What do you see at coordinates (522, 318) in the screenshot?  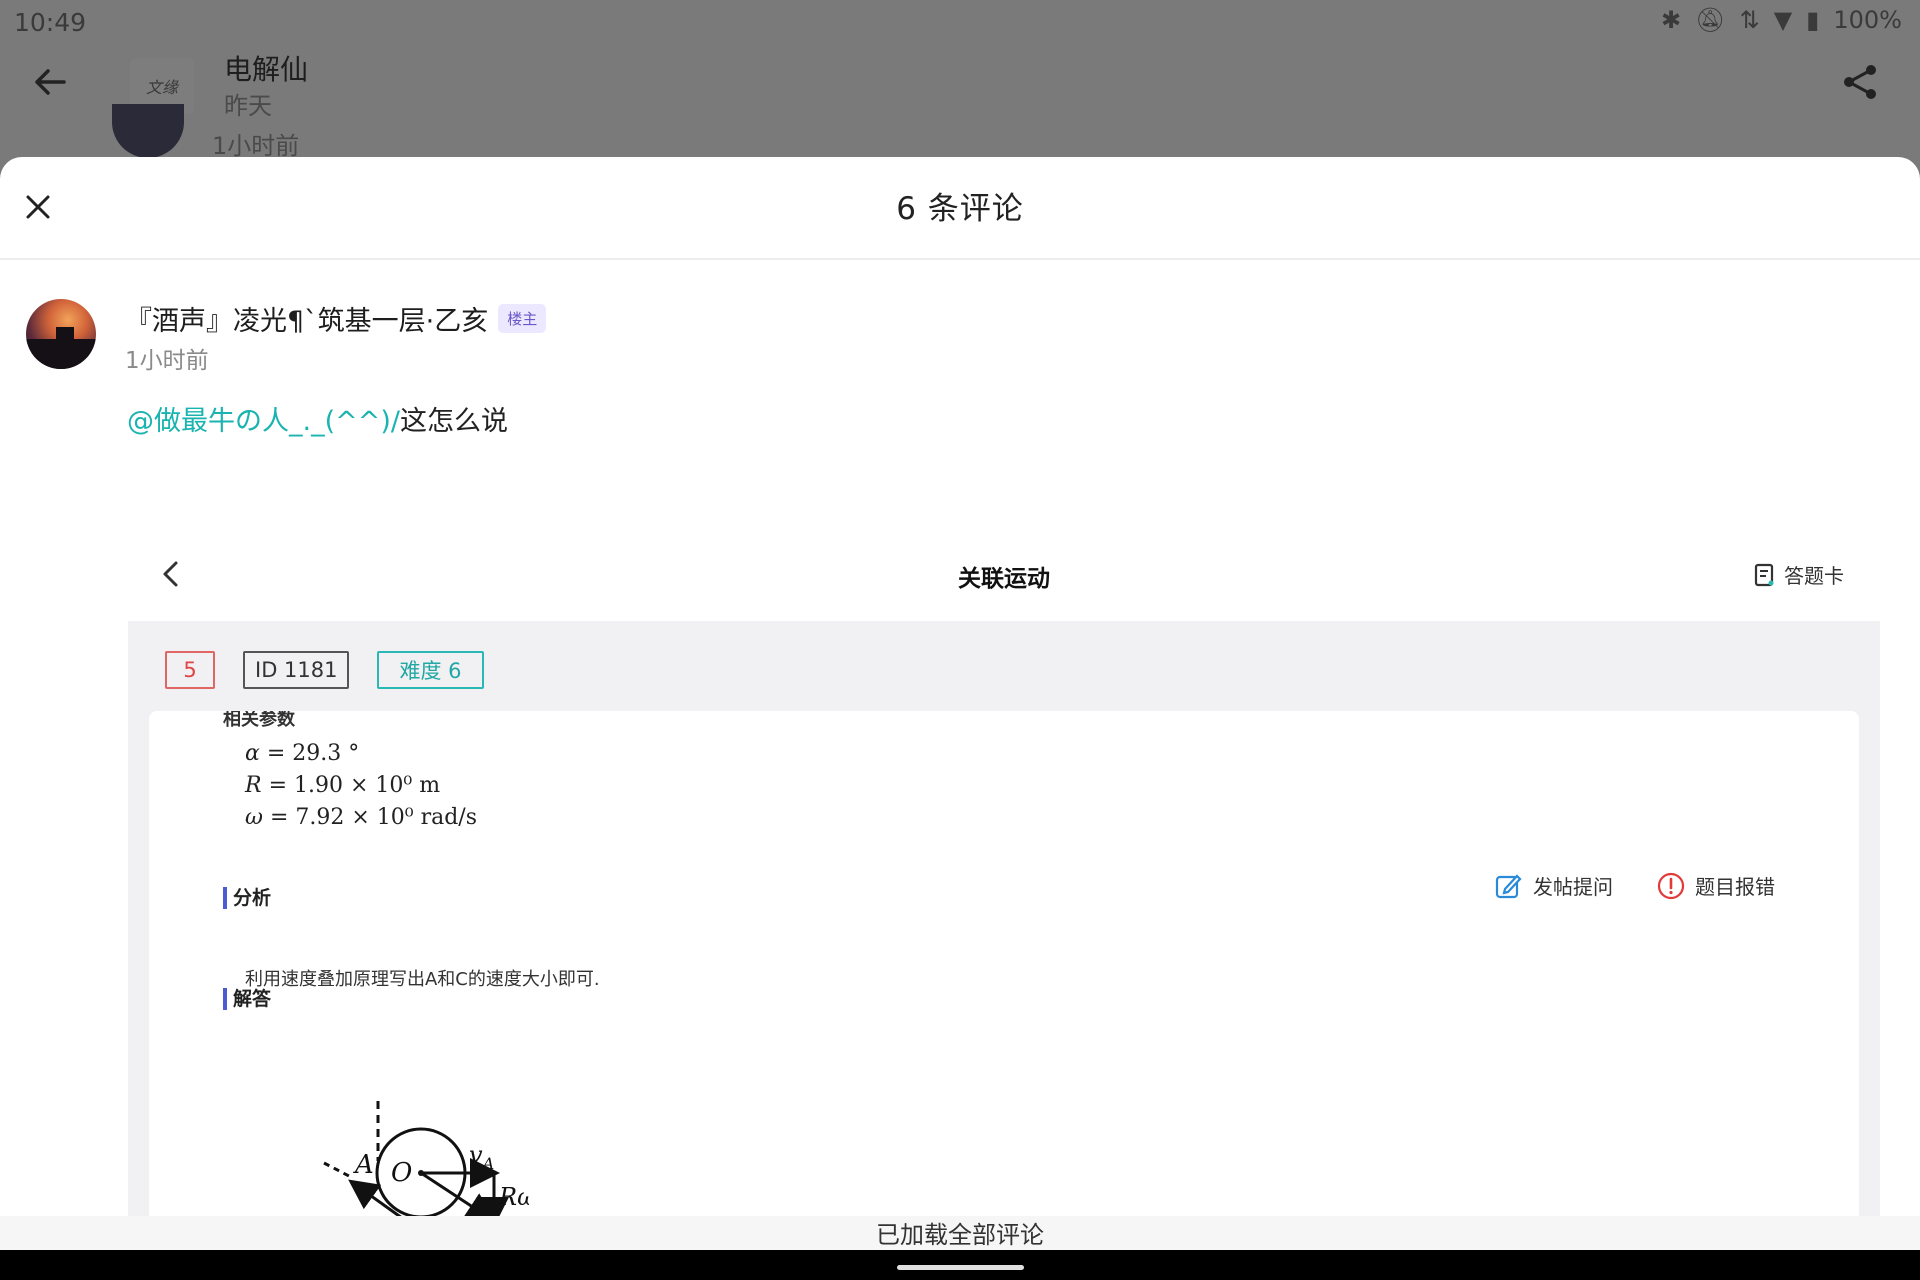 I see `op-badge: 楼主` at bounding box center [522, 318].